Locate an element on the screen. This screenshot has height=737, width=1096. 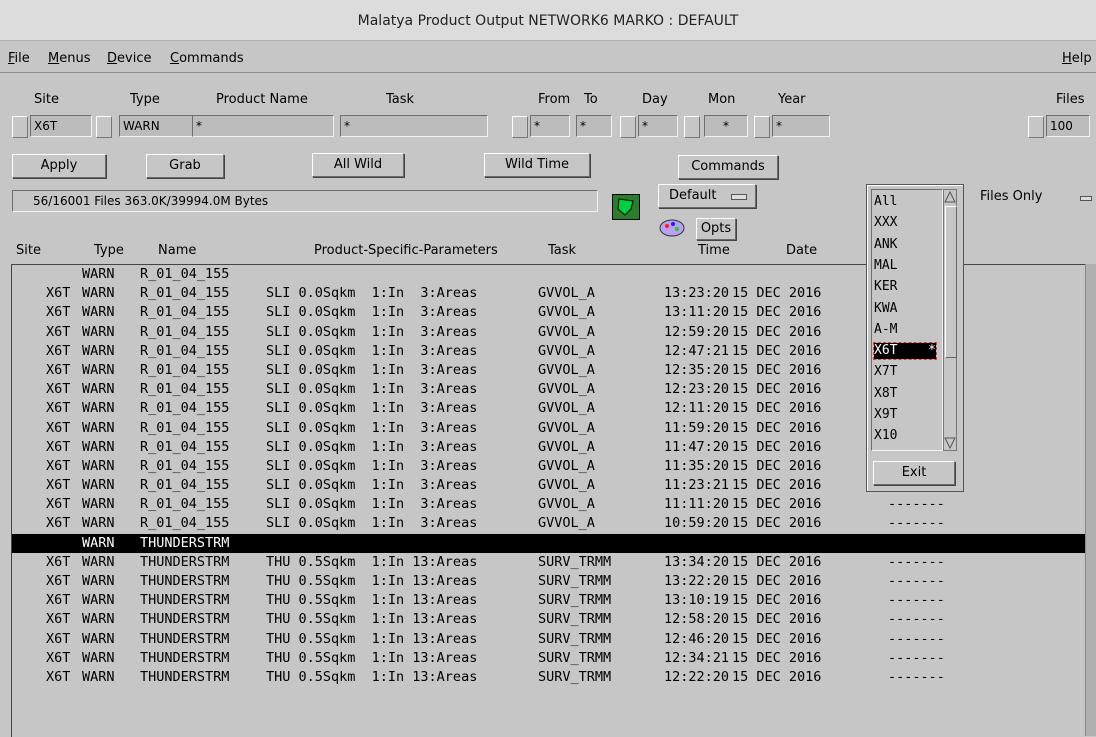
site-list-item: All is located at coordinates (885, 202).